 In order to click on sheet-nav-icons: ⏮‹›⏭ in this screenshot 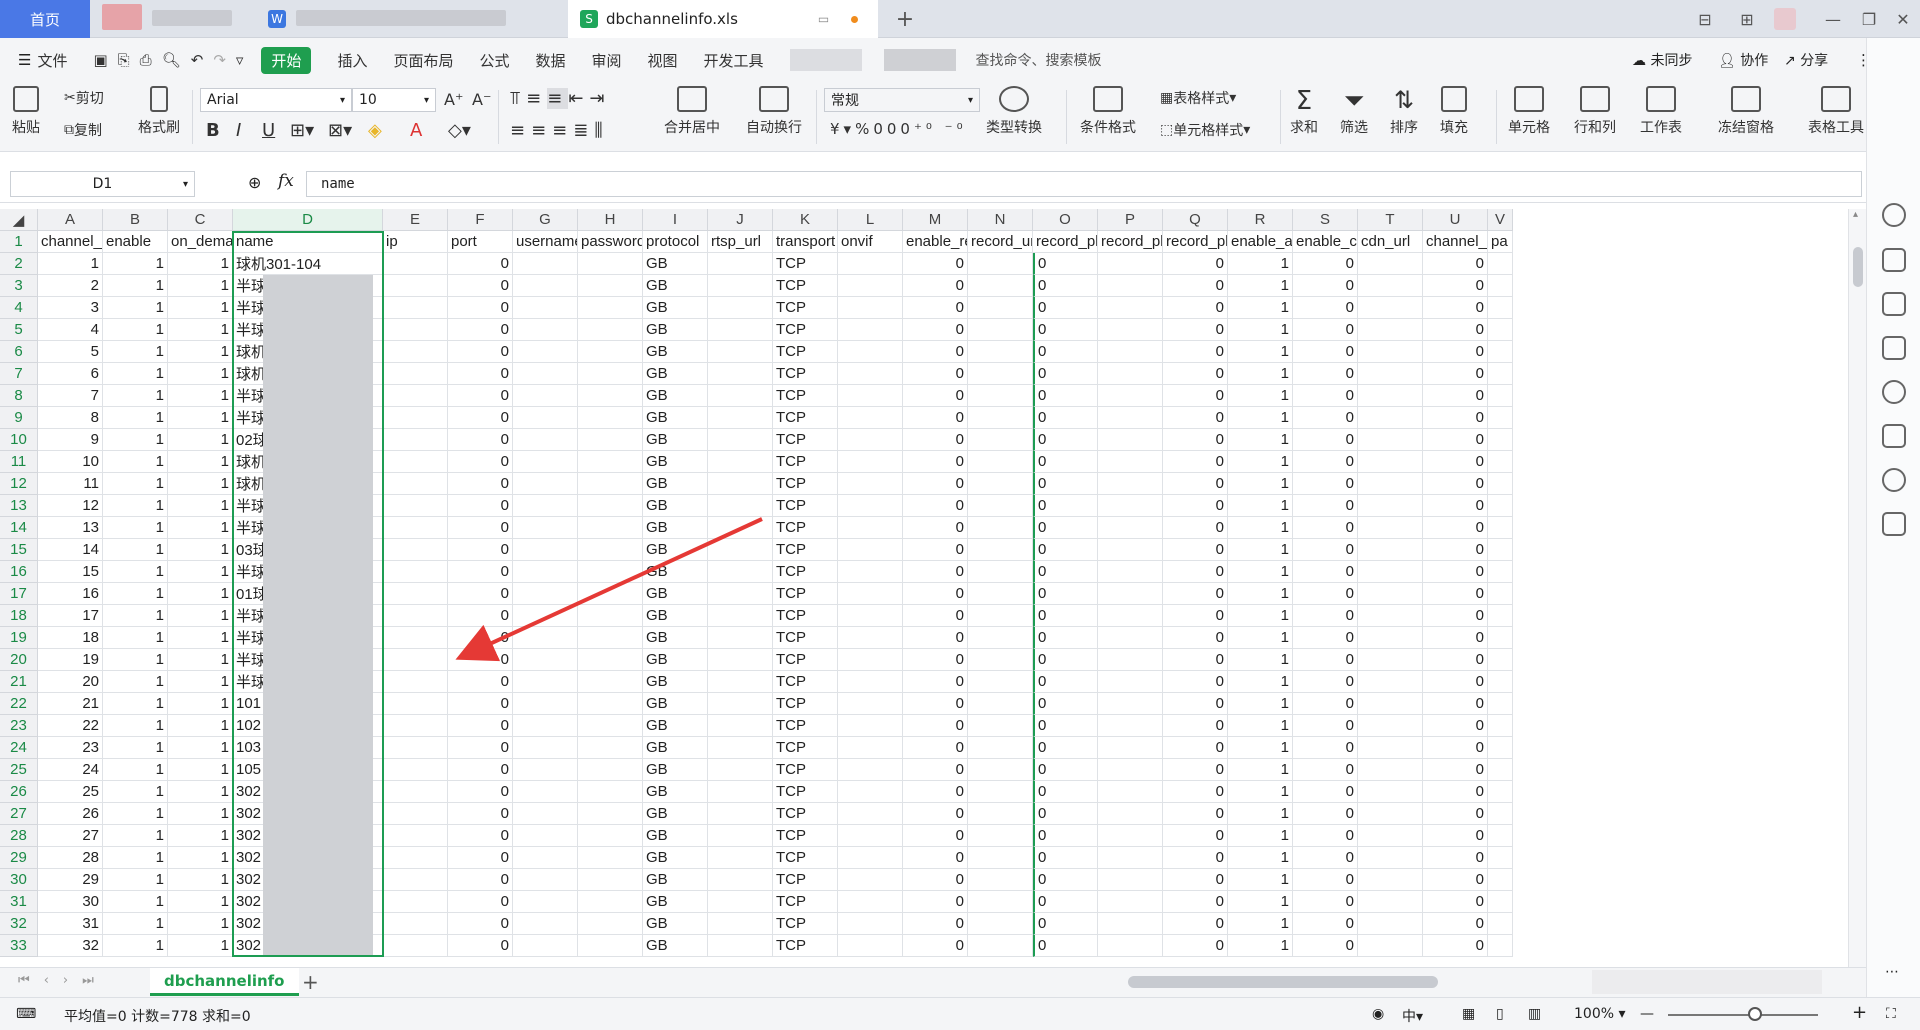, I will do `click(63, 980)`.